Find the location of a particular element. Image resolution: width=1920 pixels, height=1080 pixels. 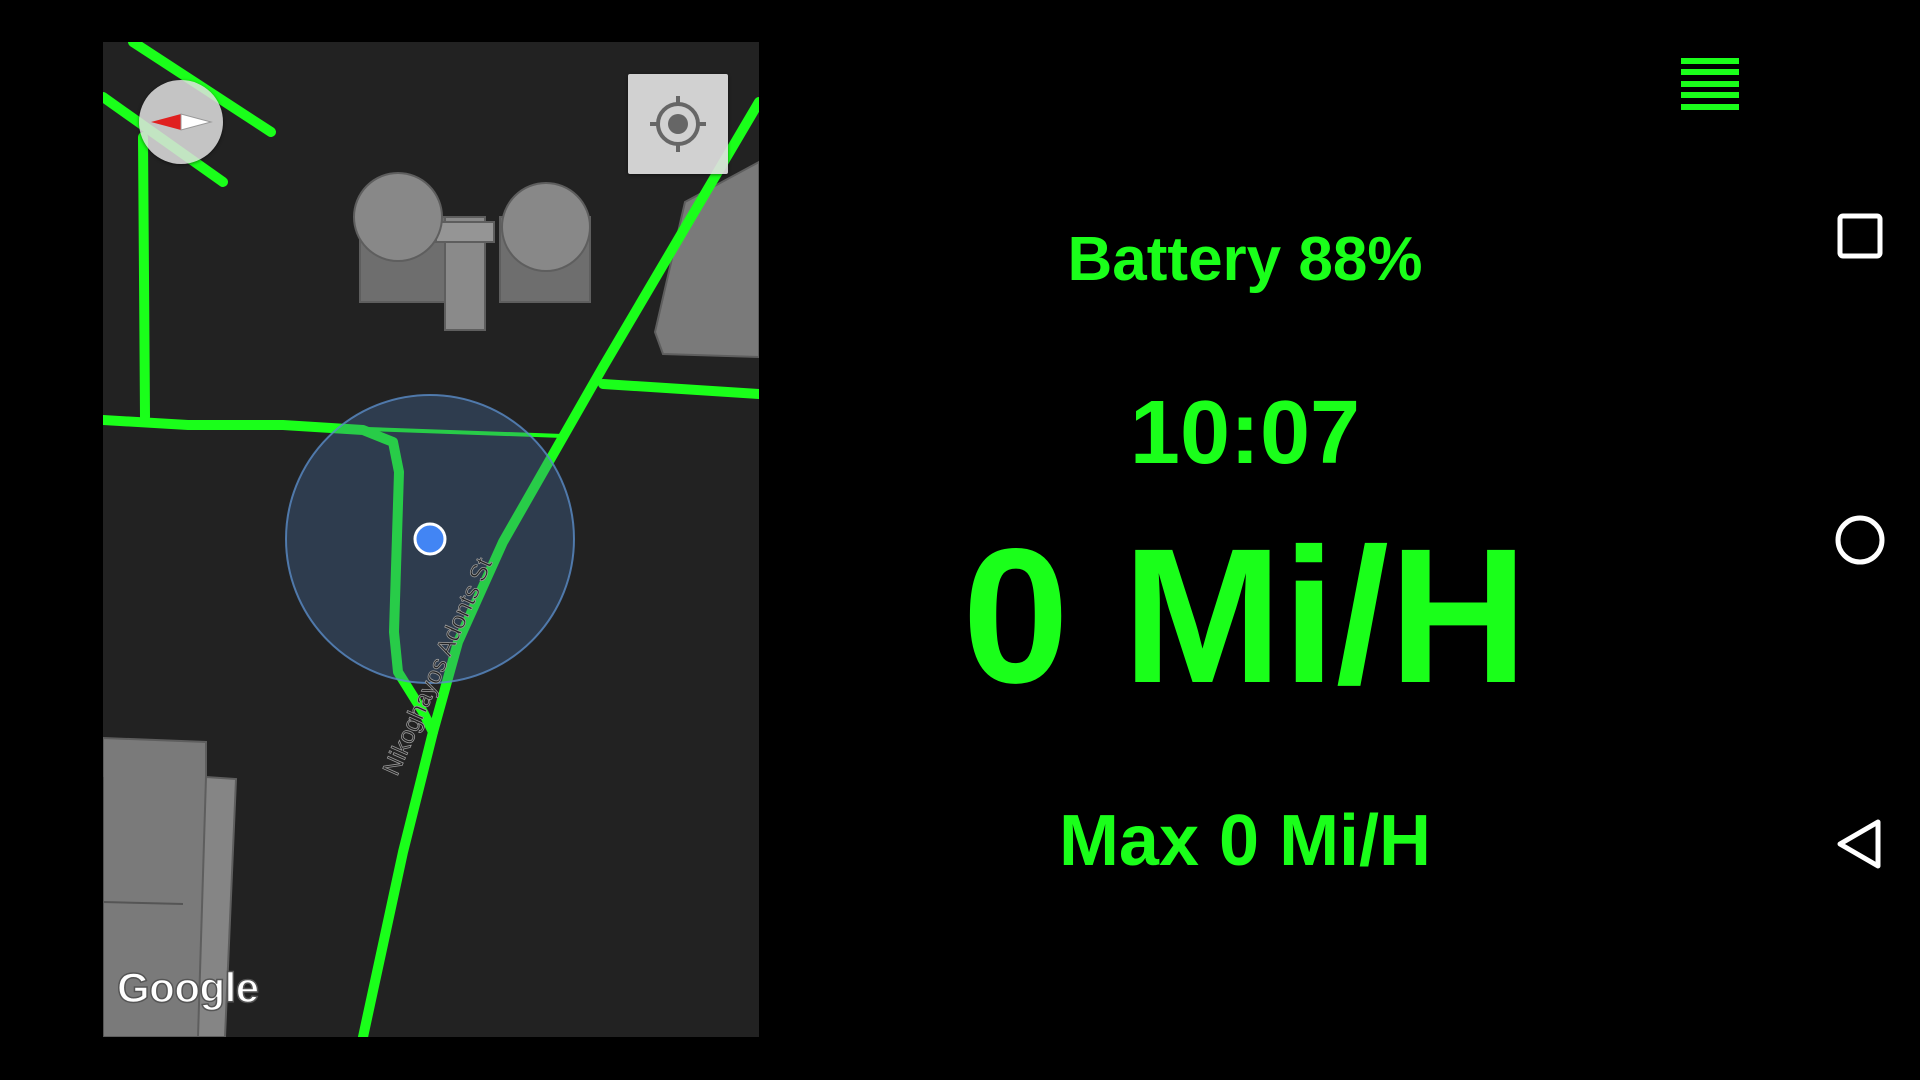

my-location-icon is located at coordinates (678, 124).